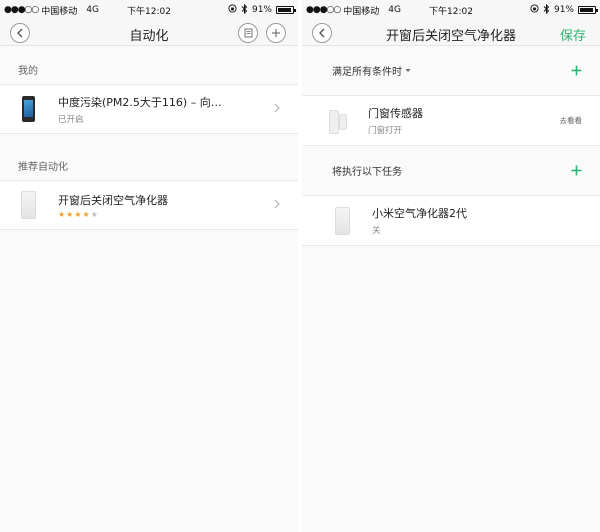 This screenshot has width=600, height=532. Describe the element at coordinates (262, 33) in the screenshot. I see `nav-actions` at that location.